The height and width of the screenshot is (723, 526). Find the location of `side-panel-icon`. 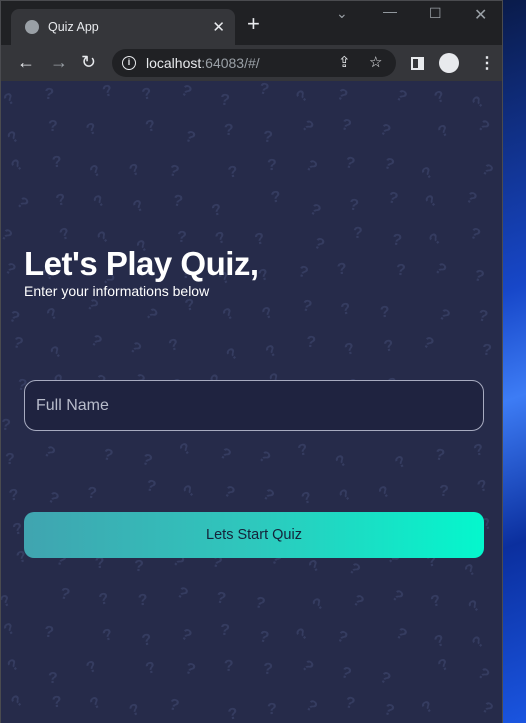

side-panel-icon is located at coordinates (417, 63).